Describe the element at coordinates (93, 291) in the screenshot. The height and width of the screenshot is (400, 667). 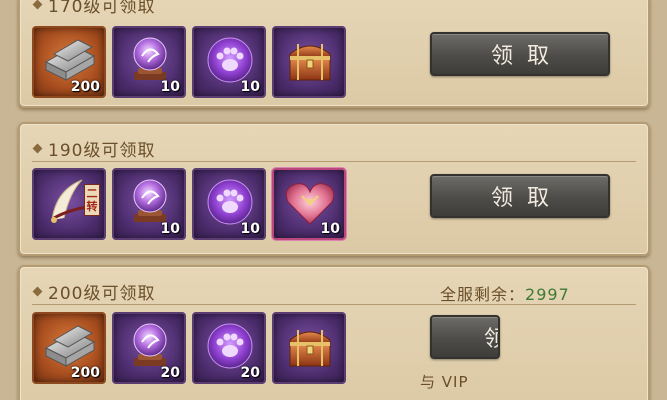
I see `level-label: 200级可领取` at that location.